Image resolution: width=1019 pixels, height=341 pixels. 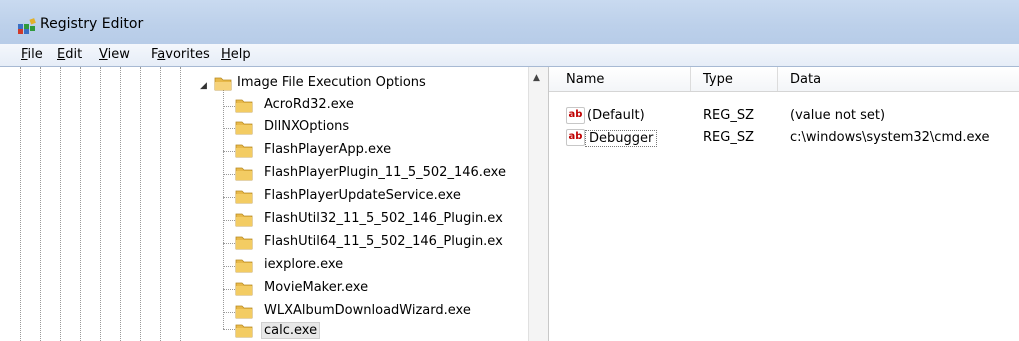 I want to click on menu-view: View, so click(x=114, y=54).